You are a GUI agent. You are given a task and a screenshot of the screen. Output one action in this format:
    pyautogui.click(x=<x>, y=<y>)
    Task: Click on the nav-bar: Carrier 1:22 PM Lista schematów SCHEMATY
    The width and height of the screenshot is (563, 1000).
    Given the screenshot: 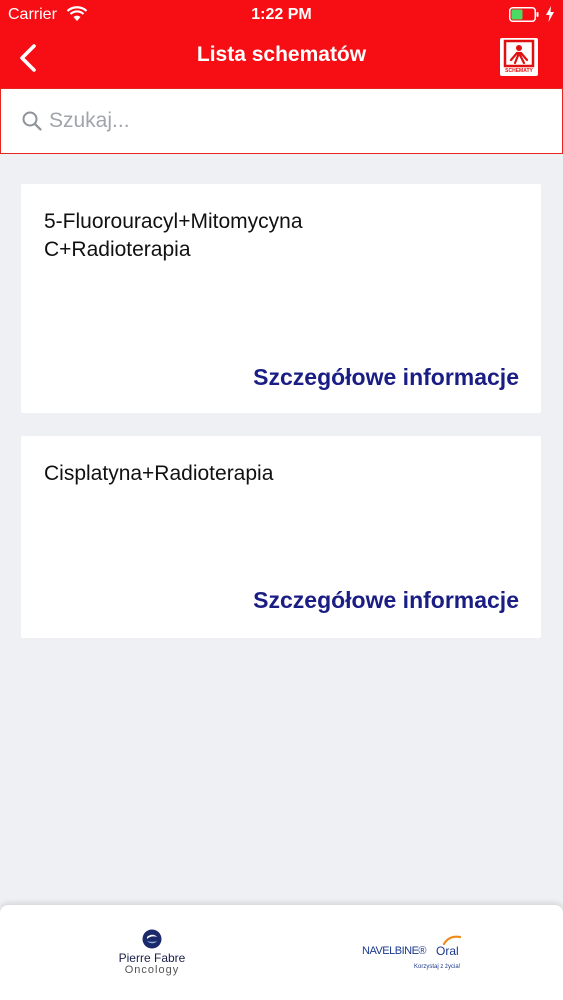 What is the action you would take?
    pyautogui.click(x=281, y=44)
    